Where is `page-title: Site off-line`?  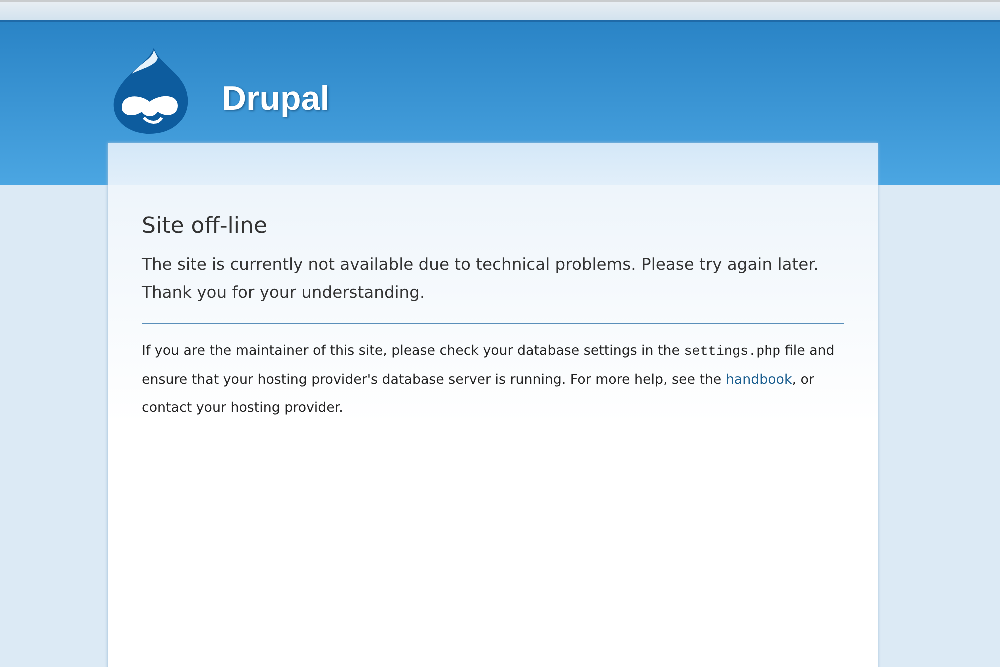
page-title: Site off-line is located at coordinates (205, 226).